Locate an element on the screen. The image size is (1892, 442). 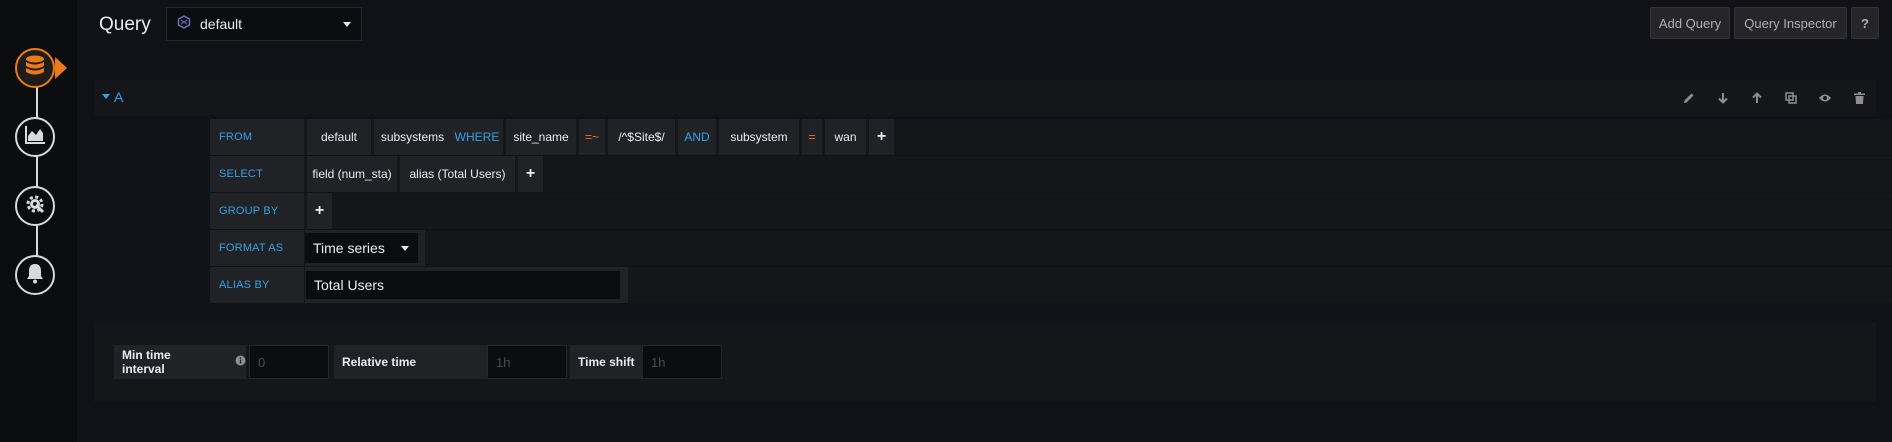
query-actions is located at coordinates (1774, 98).